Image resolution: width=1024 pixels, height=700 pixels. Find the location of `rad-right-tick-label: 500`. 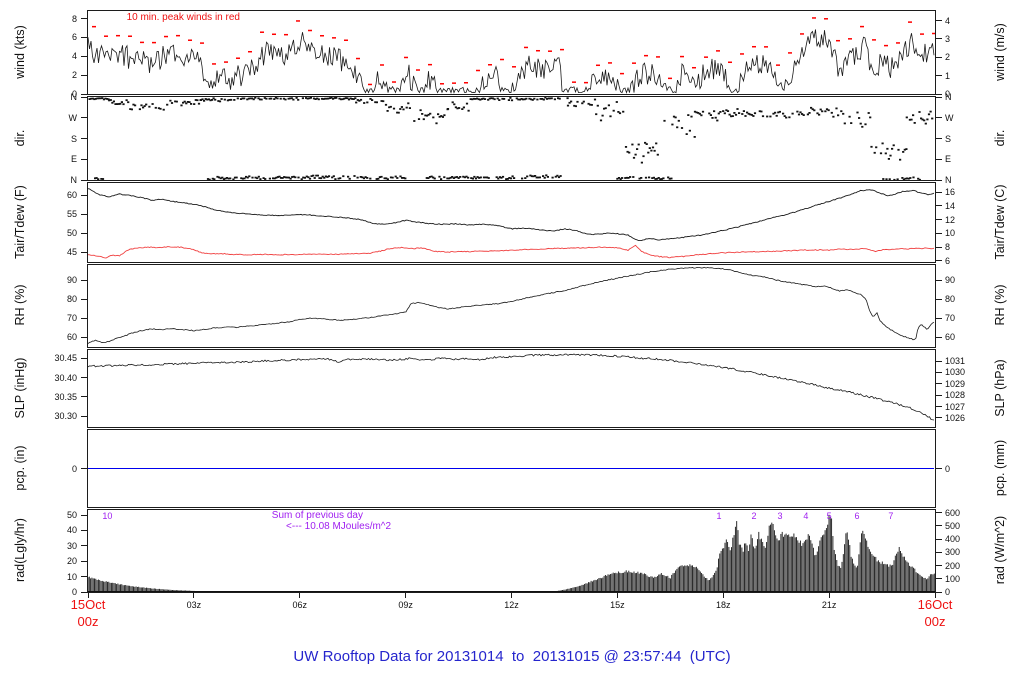

rad-right-tick-label: 500 is located at coordinates (953, 525).